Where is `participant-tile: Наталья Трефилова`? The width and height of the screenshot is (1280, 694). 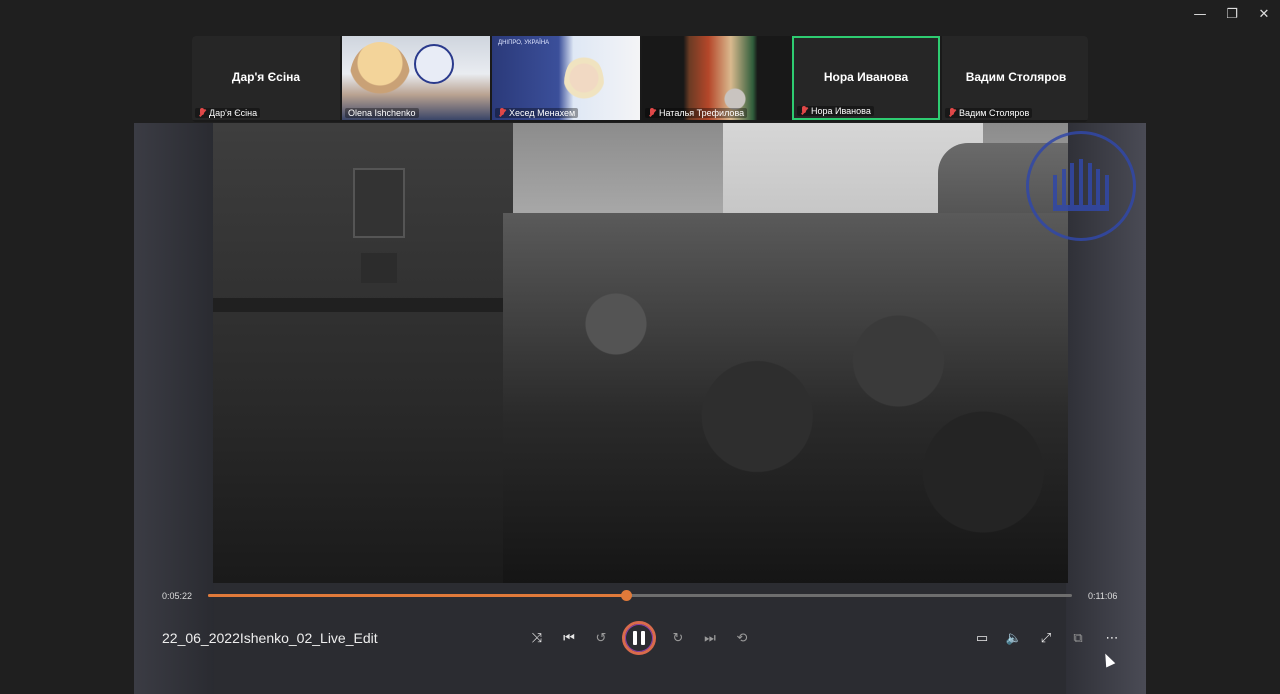 participant-tile: Наталья Трефилова is located at coordinates (716, 78).